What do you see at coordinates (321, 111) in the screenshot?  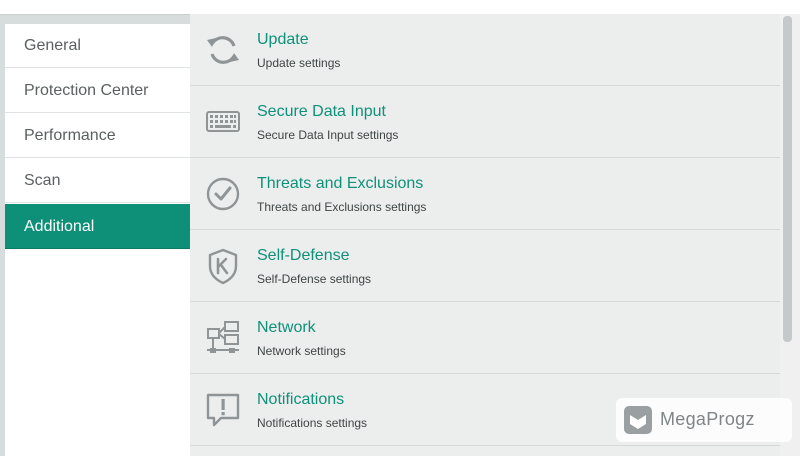 I see `secure-data-input-title: Secure Data Input` at bounding box center [321, 111].